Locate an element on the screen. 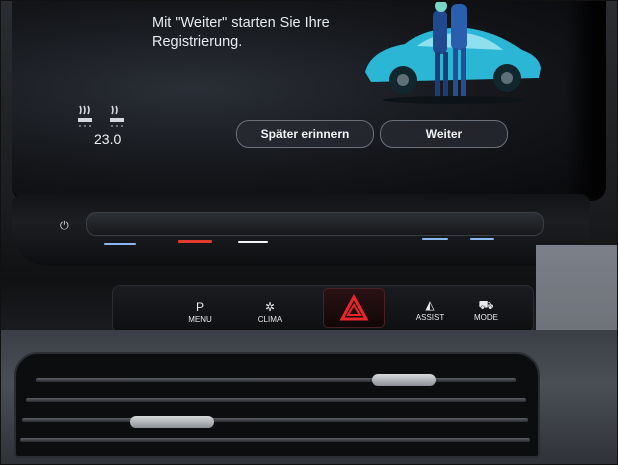 This screenshot has width=618, height=465. hazard-button is located at coordinates (354, 308).